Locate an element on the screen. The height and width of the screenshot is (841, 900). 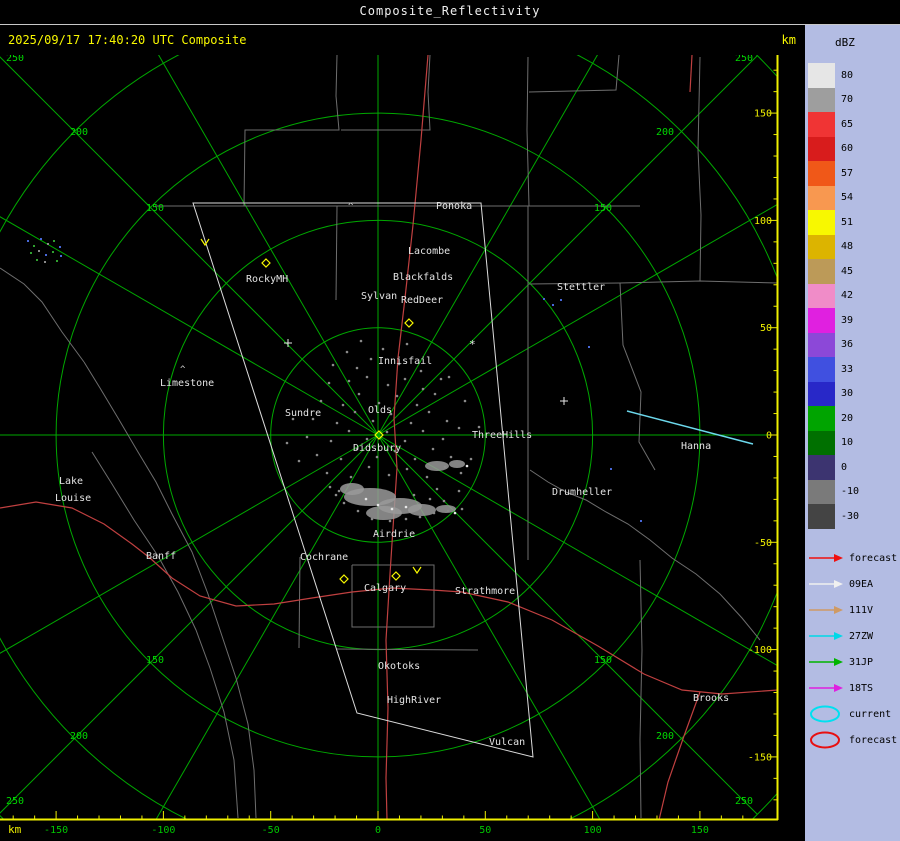
colorbar-entry: 48 is located at coordinates (833, 246).